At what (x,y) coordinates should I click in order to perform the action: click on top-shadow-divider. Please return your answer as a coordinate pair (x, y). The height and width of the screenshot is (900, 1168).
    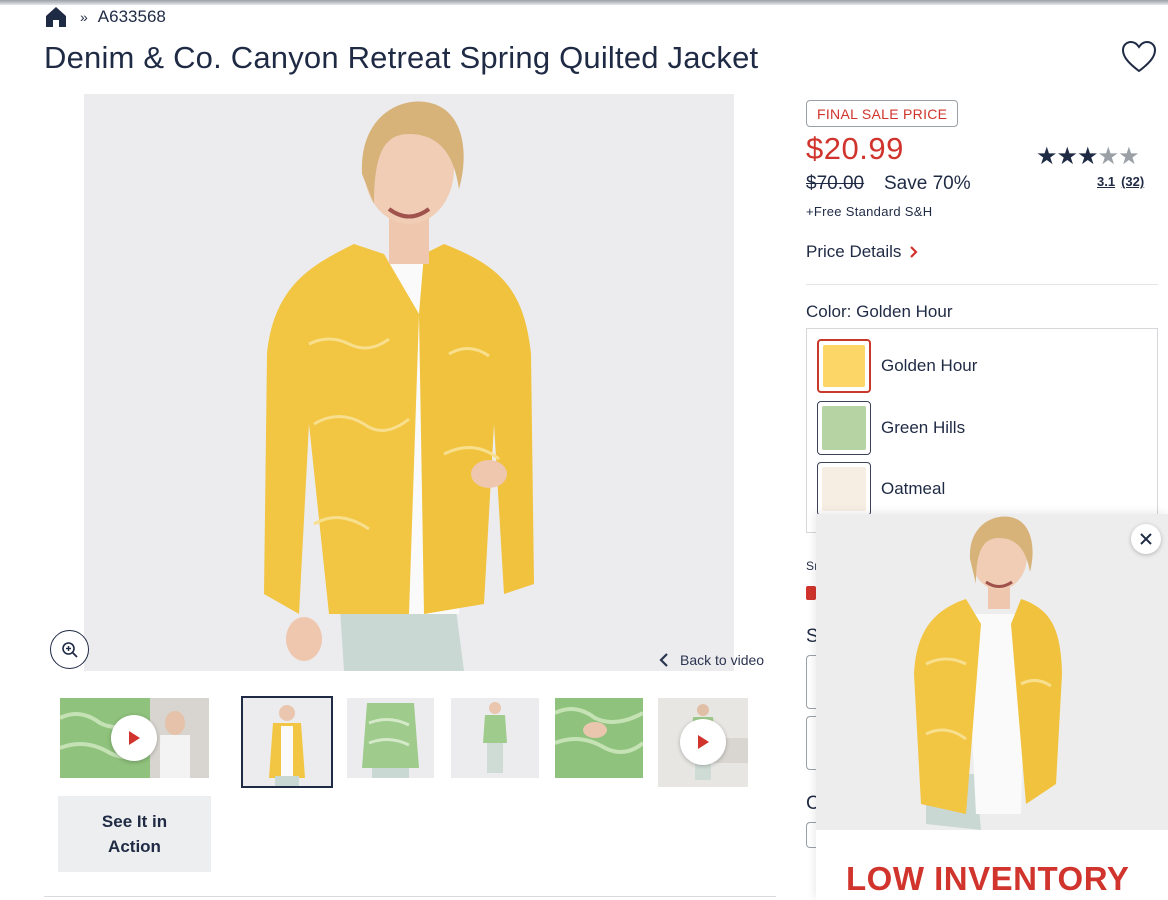
    Looking at the image, I should click on (584, 2).